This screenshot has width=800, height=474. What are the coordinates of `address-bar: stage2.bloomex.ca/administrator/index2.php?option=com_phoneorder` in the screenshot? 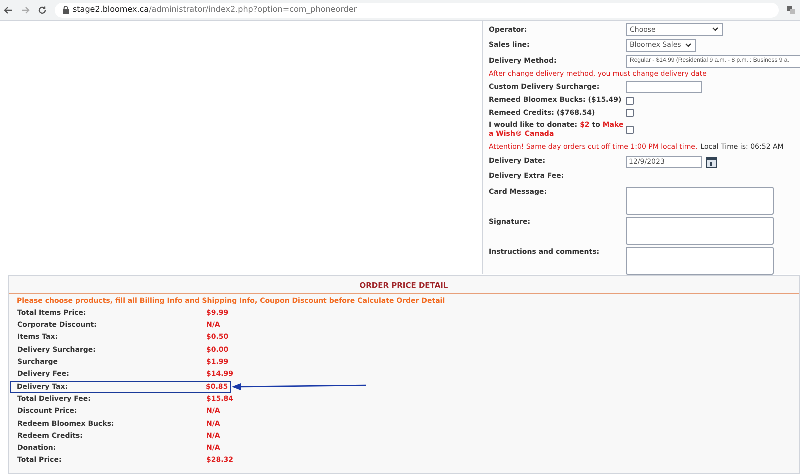 It's located at (417, 10).